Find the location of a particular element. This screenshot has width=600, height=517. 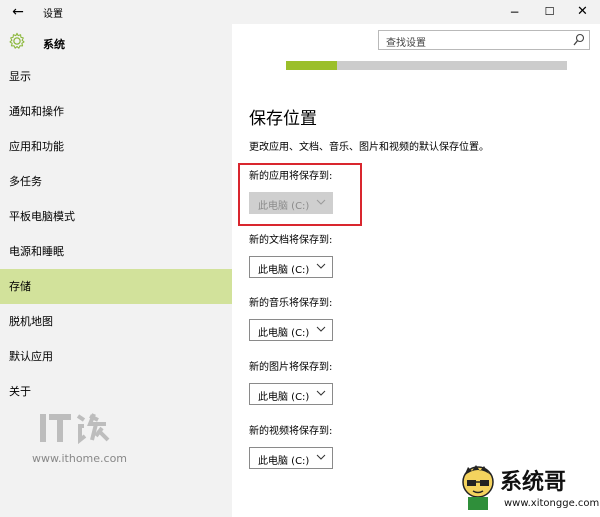

maximize-button: ☐ is located at coordinates (549, 12).